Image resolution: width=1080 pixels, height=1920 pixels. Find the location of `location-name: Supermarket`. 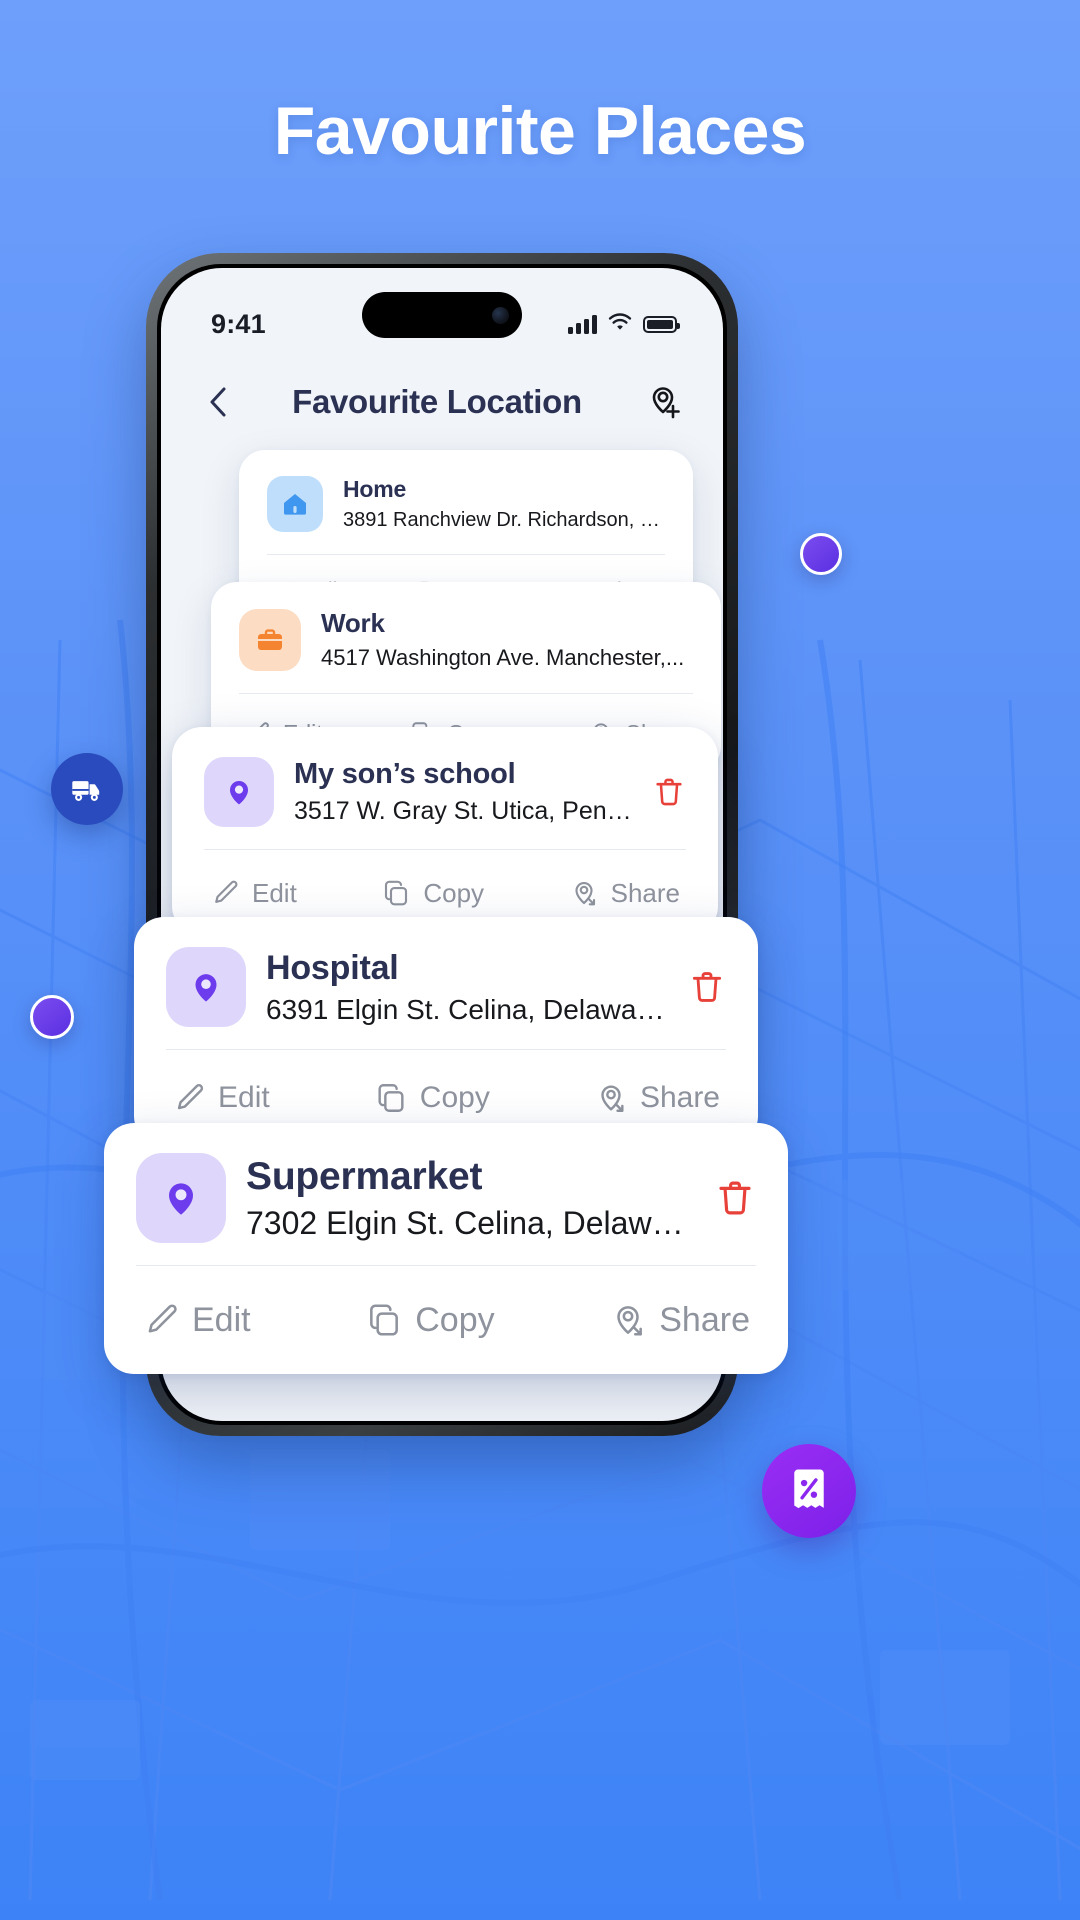

location-name: Supermarket is located at coordinates (364, 1176).